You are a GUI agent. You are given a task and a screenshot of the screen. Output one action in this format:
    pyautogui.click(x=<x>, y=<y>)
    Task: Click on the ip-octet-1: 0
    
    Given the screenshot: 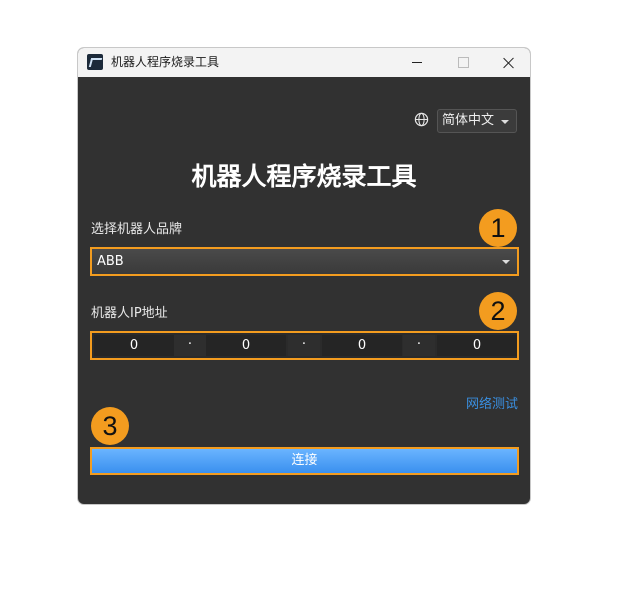 What is the action you would take?
    pyautogui.click(x=134, y=345)
    